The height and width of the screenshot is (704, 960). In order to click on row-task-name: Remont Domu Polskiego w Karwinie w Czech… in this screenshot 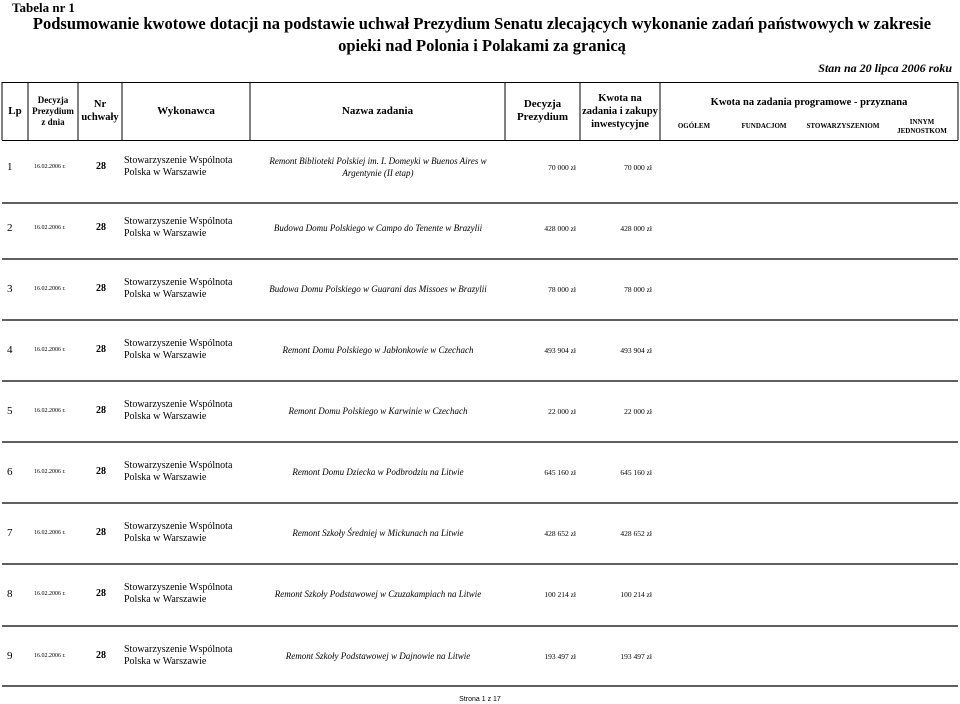, I will do `click(378, 411)`.